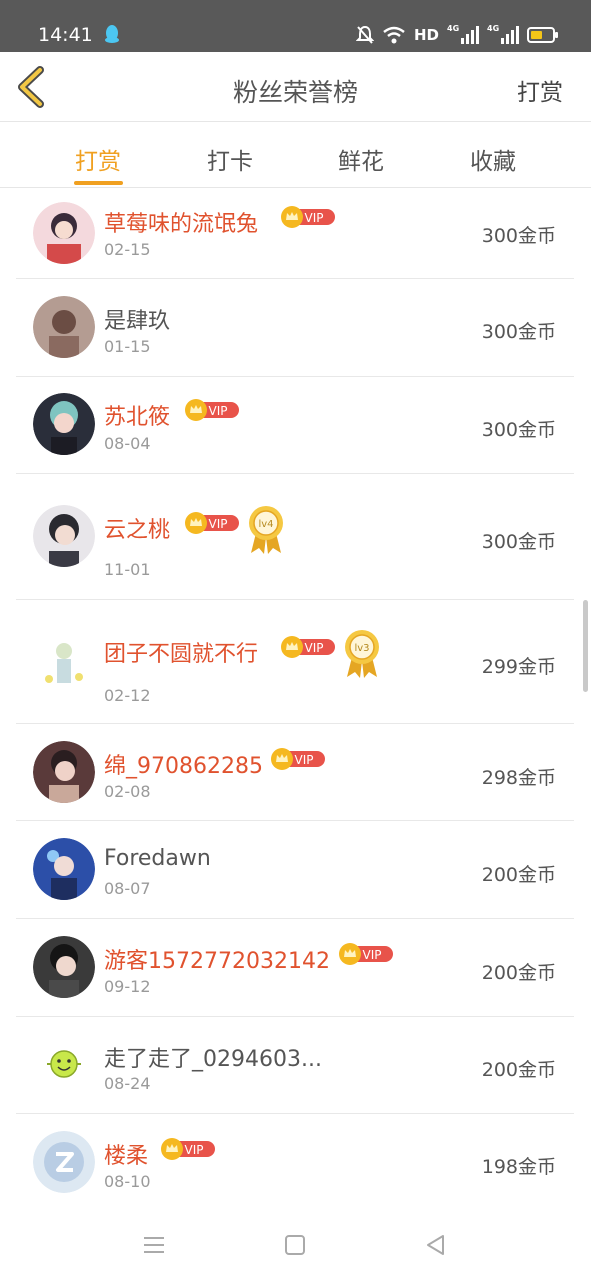 The image size is (591, 1280). Describe the element at coordinates (127, 569) in the screenshot. I see `reward-date: 11-01` at that location.